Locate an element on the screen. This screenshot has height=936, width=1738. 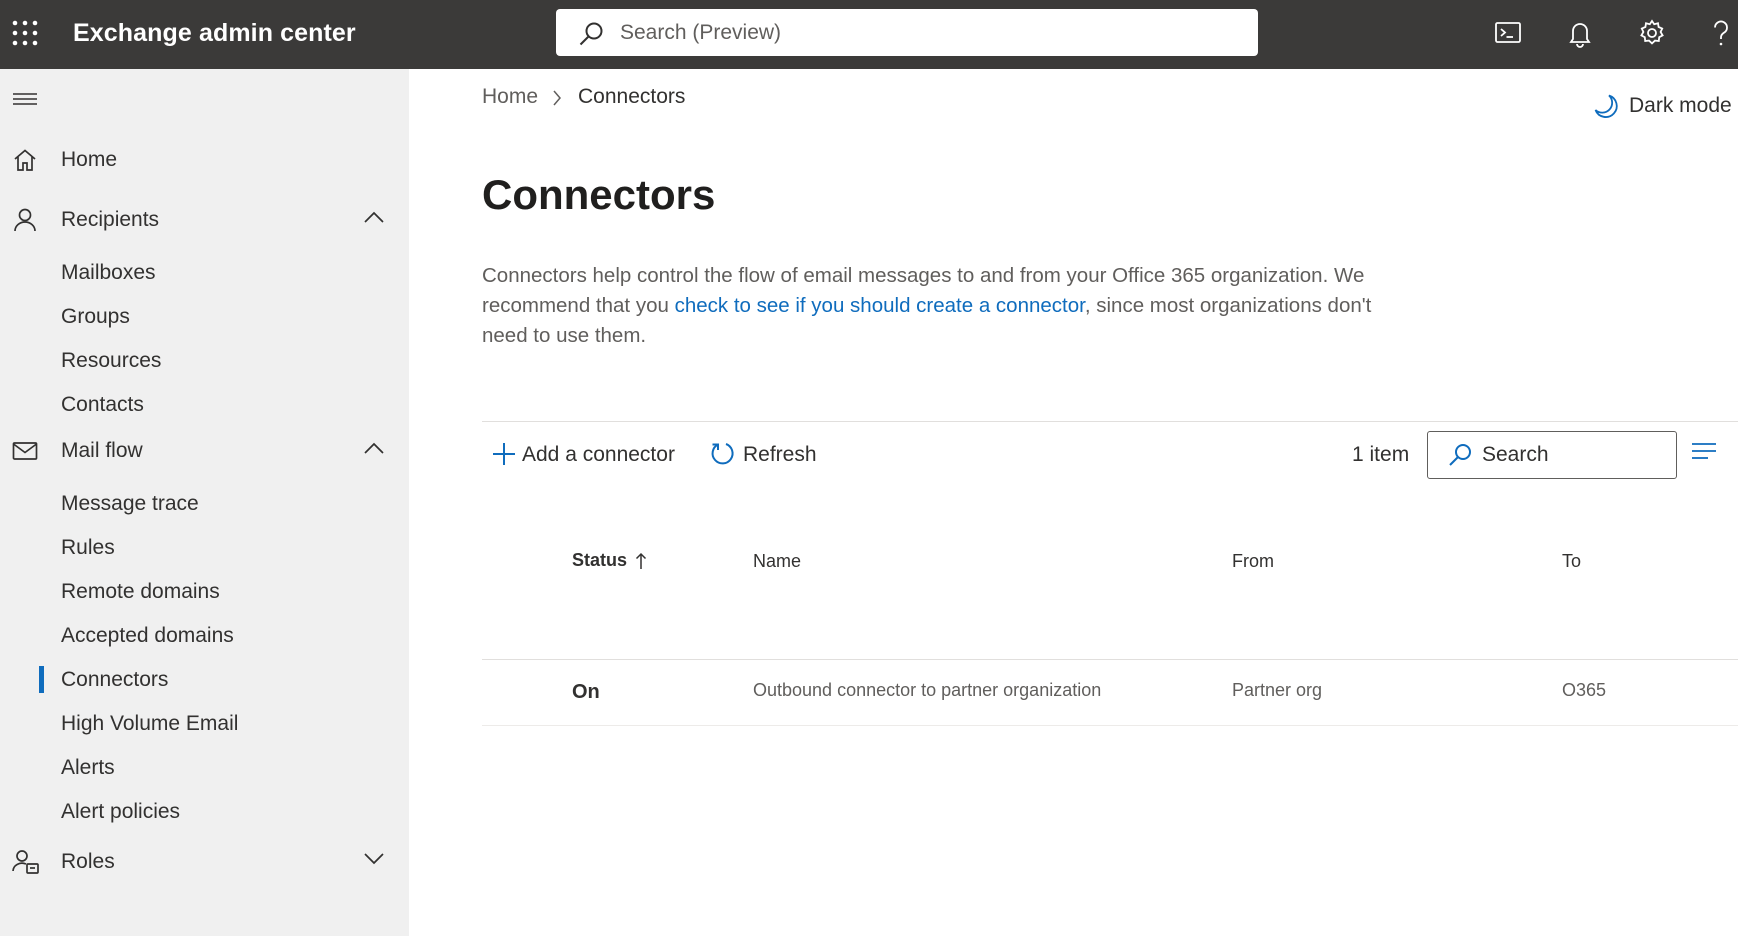
list-search-box is located at coordinates (1552, 455).